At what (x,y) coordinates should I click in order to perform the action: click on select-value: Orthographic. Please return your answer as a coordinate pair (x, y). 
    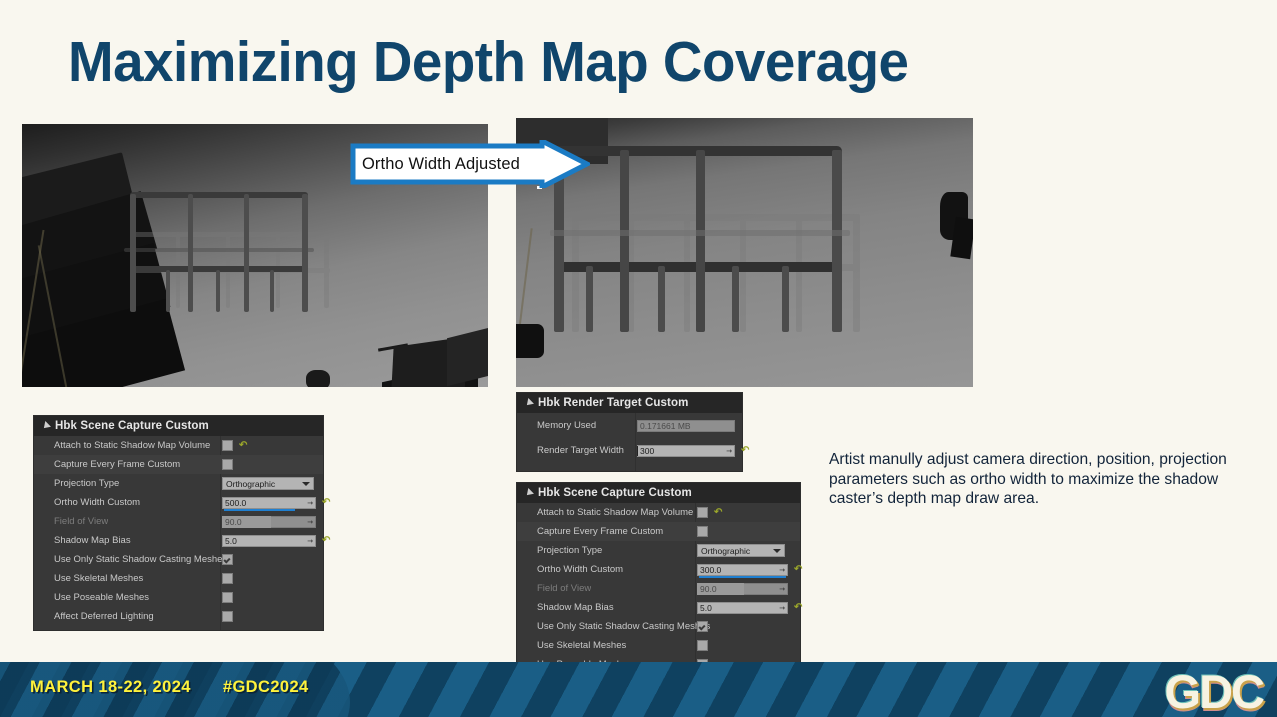
    Looking at the image, I should click on (726, 550).